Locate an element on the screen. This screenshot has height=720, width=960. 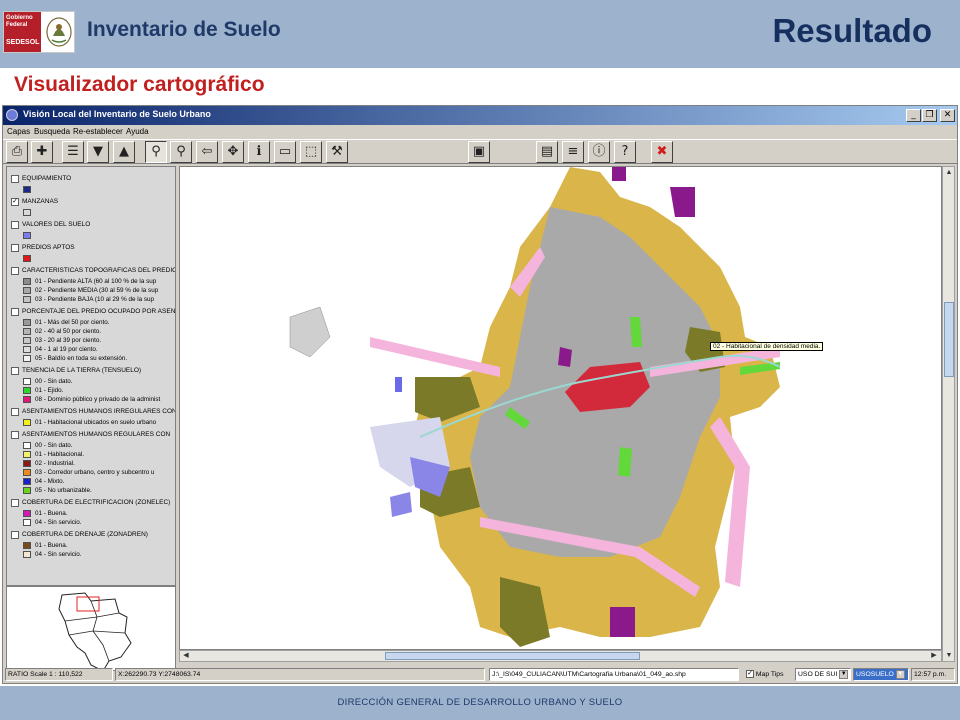
legend-item: 02 - 40 al 50 por ciento. is located at coordinates (93, 329).